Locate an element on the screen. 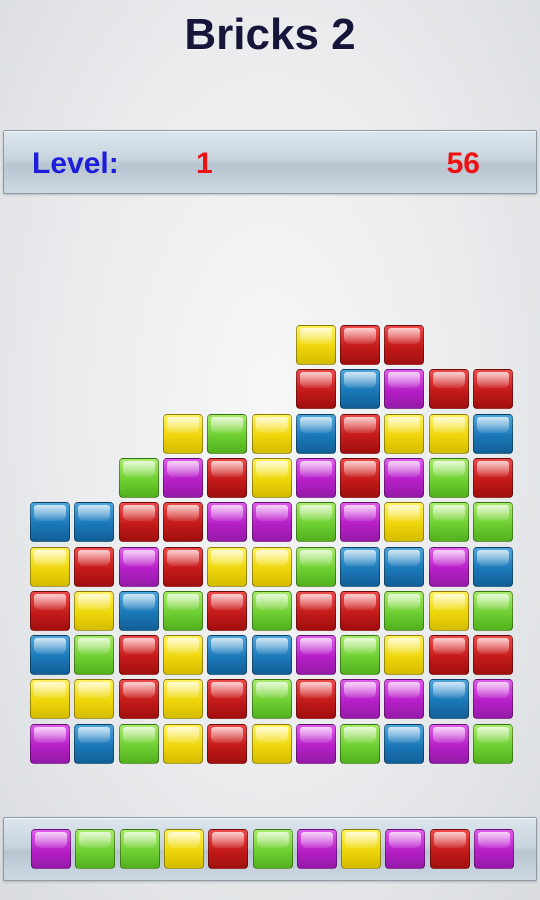 The width and height of the screenshot is (540, 900). level-value: 1 is located at coordinates (204, 163).